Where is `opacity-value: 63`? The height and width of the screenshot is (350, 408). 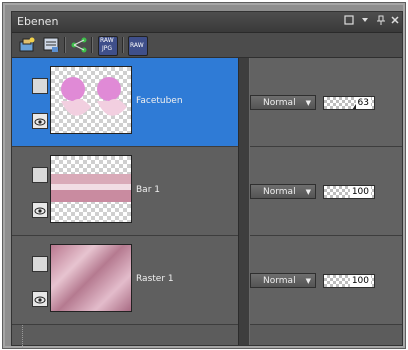 opacity-value: 63 is located at coordinates (363, 103).